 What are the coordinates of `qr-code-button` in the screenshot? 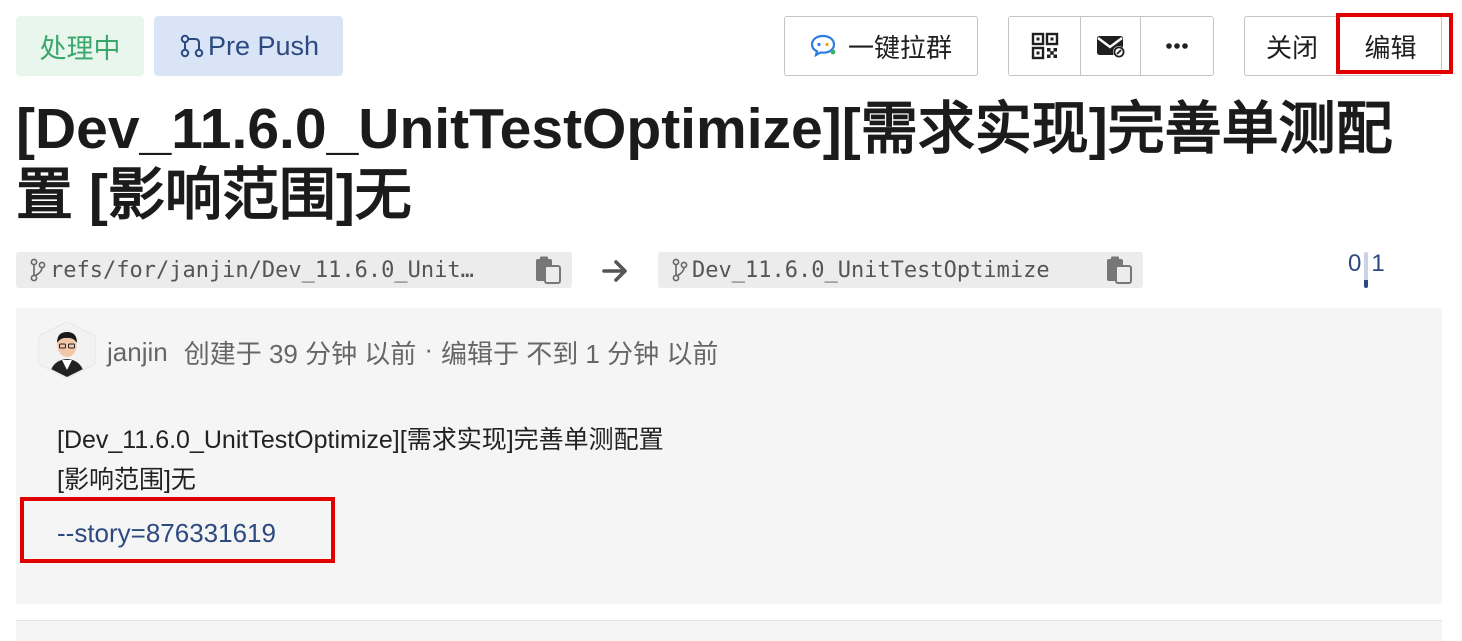 It's located at (1045, 46).